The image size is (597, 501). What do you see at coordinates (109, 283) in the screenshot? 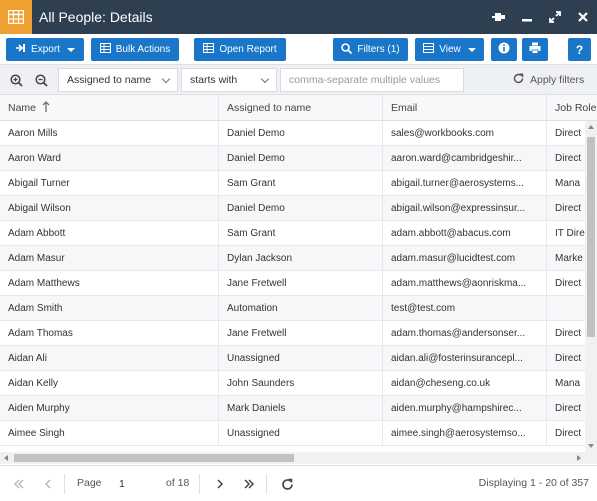
I see `table-cell: Adam Matthews` at bounding box center [109, 283].